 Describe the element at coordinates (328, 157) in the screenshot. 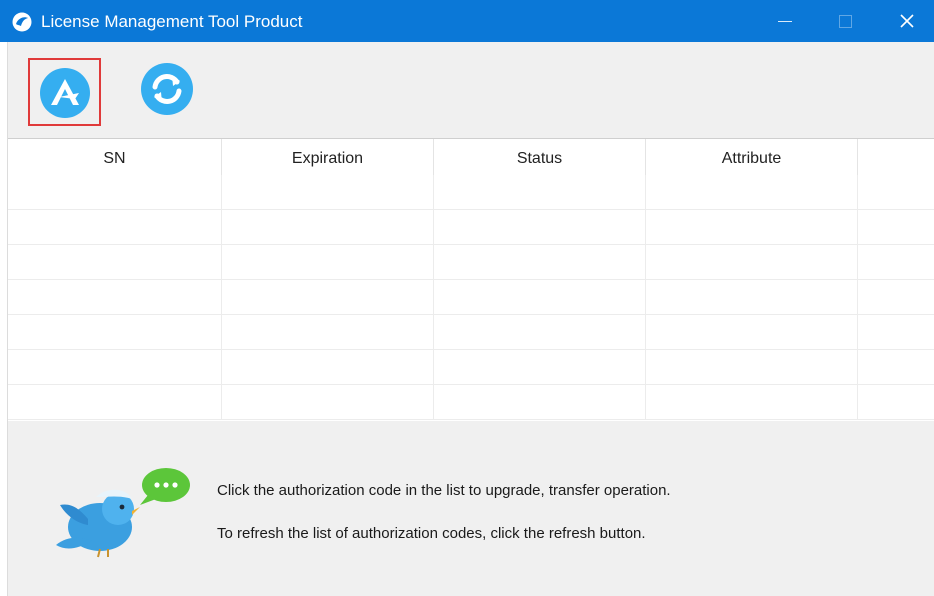

I see `column-header-expiration: Expiration` at that location.